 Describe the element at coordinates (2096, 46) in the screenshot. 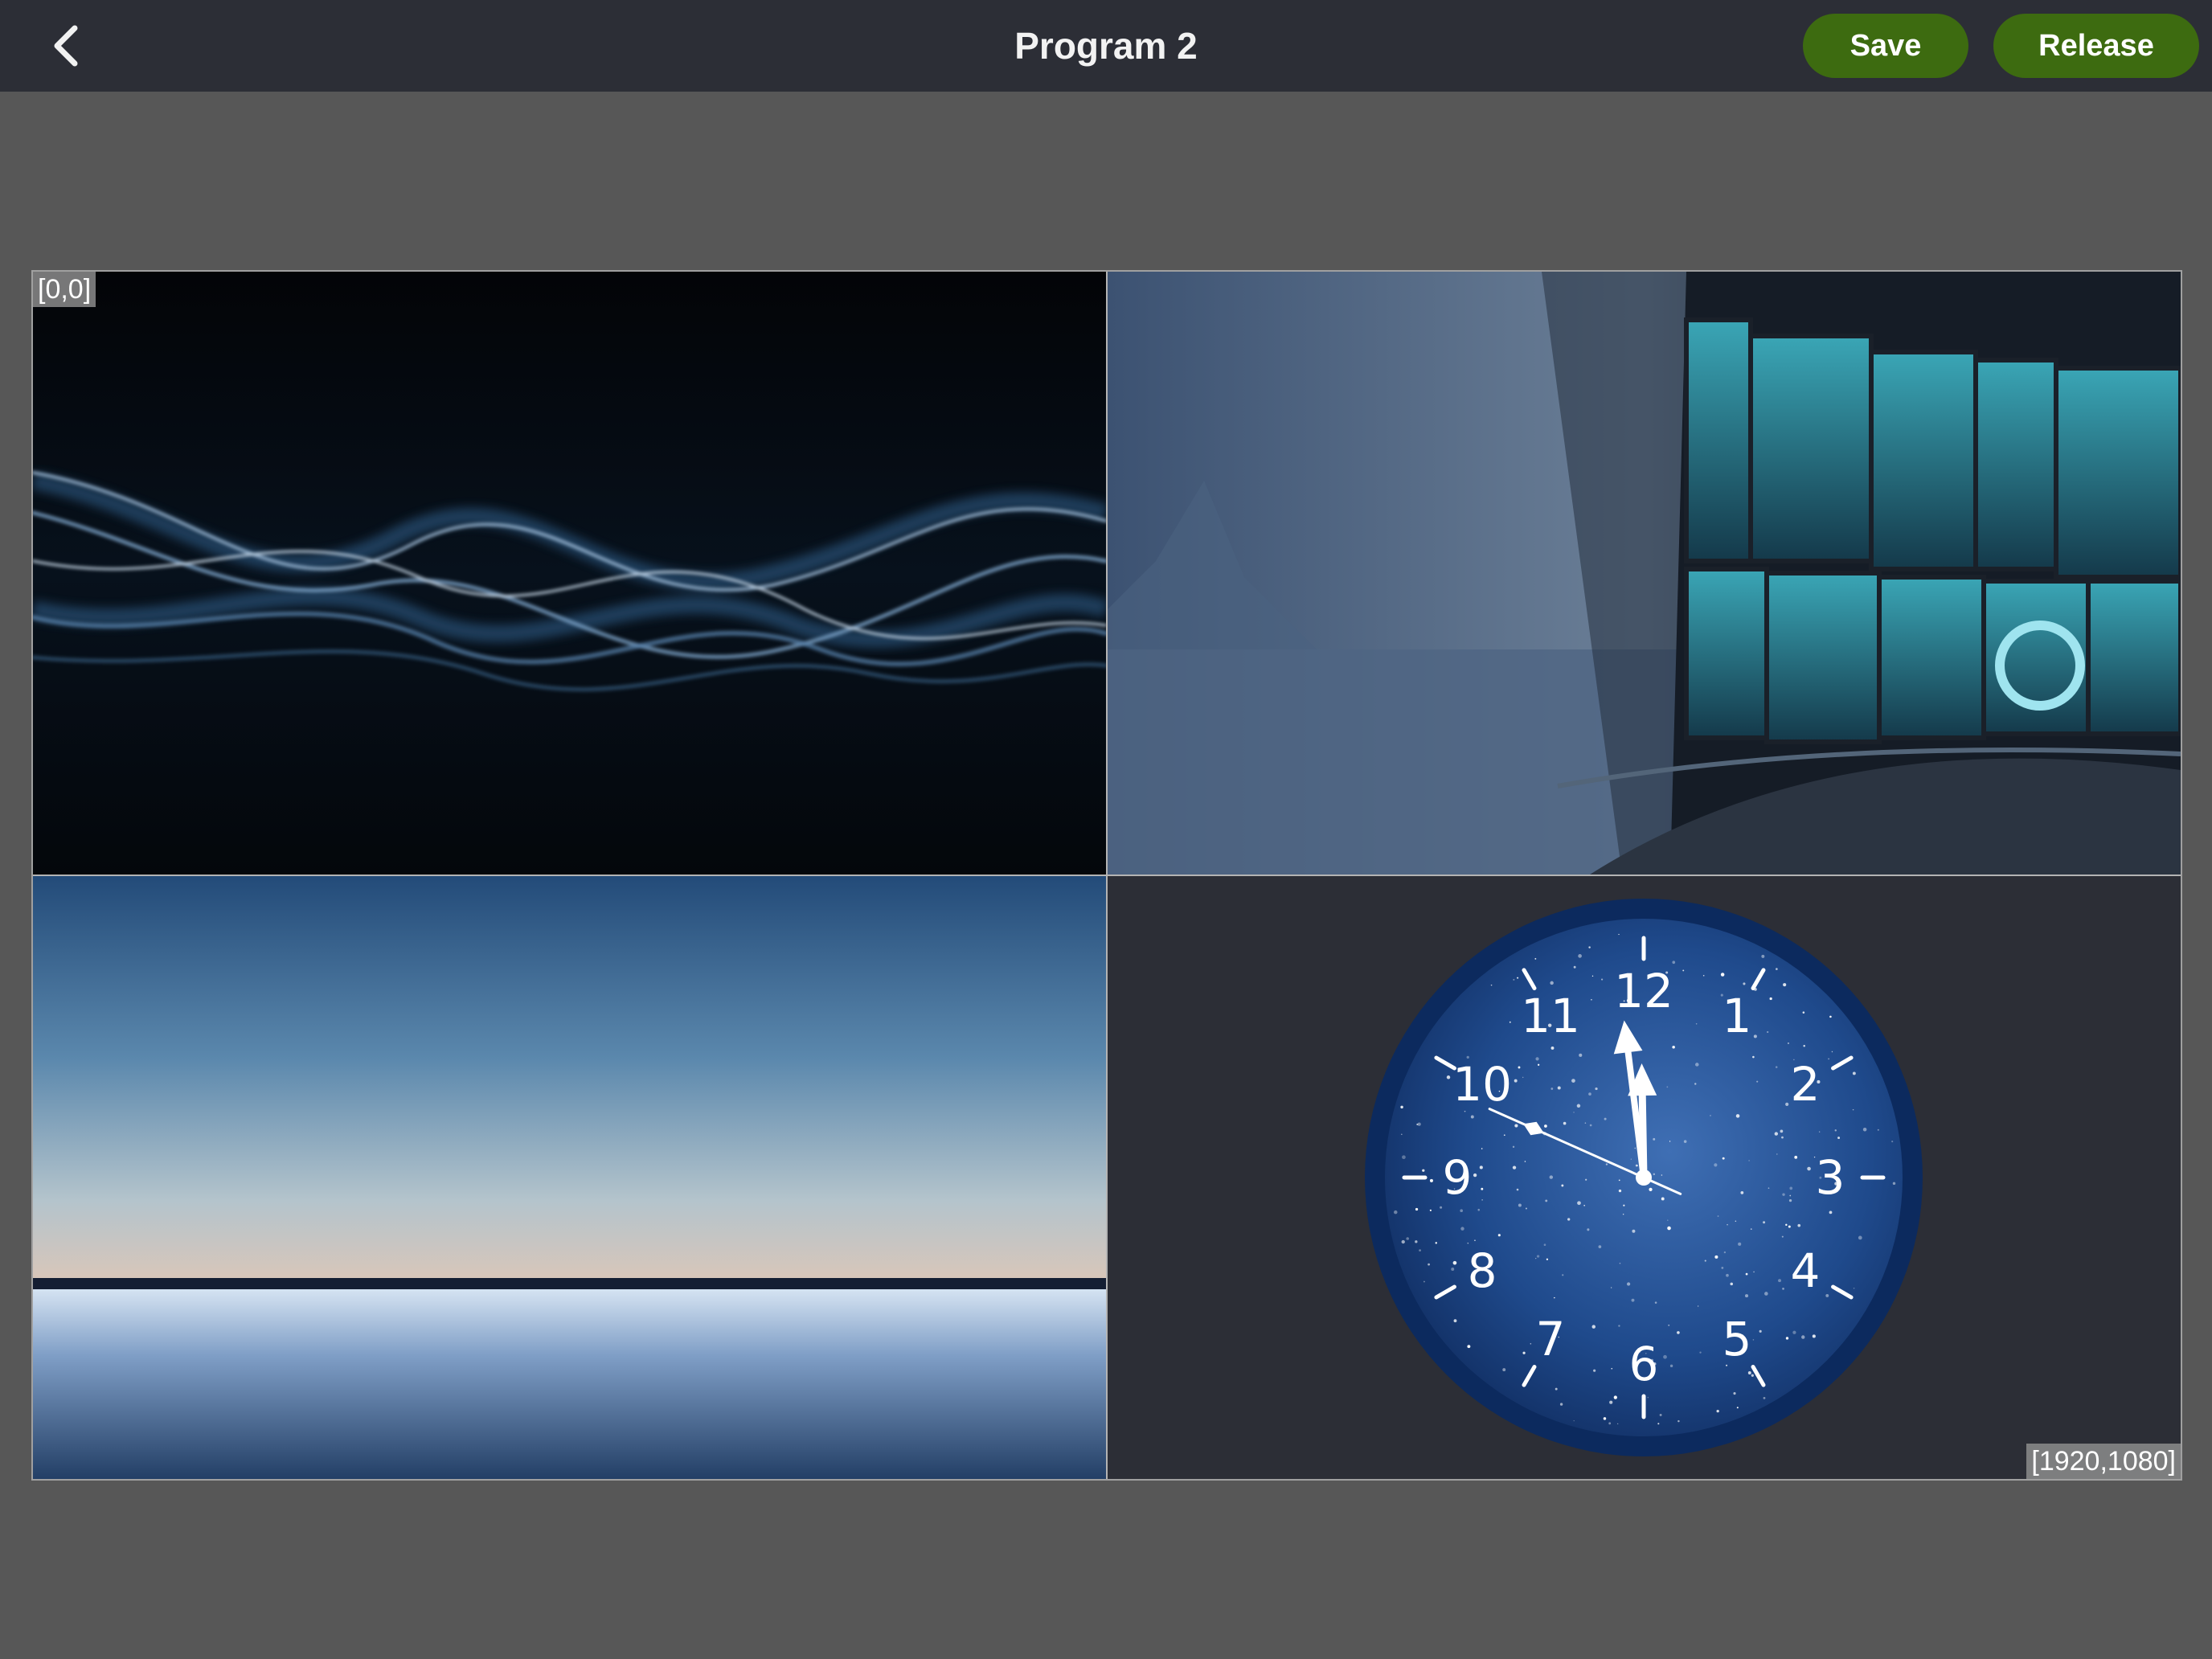

I see `release-button: Release` at that location.